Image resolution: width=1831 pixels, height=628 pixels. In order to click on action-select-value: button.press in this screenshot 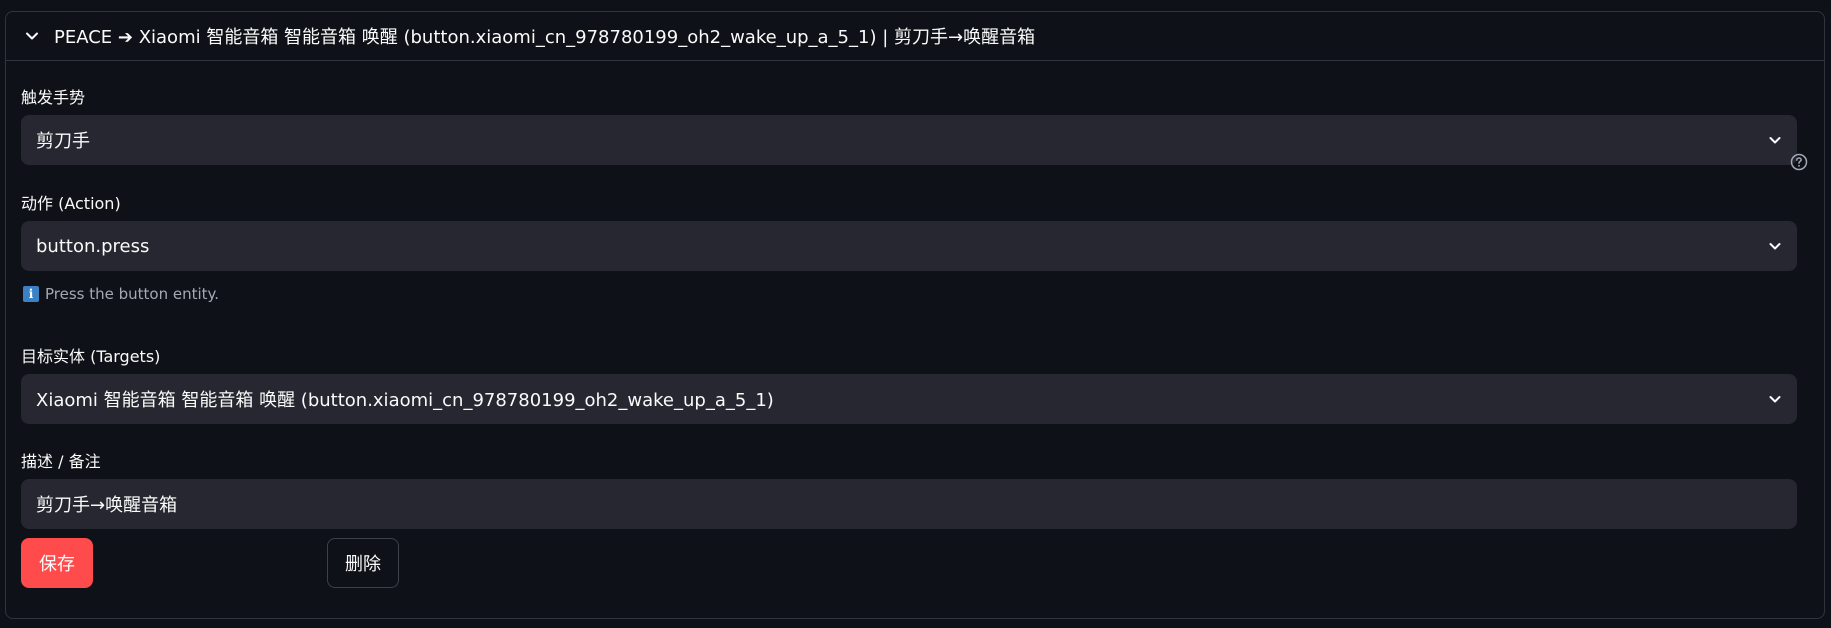, I will do `click(93, 246)`.